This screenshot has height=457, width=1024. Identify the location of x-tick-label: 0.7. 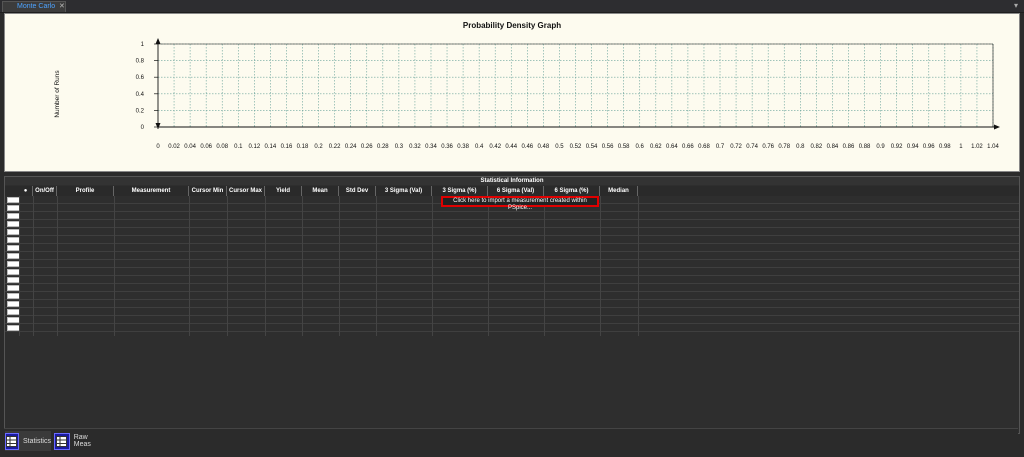
(720, 147).